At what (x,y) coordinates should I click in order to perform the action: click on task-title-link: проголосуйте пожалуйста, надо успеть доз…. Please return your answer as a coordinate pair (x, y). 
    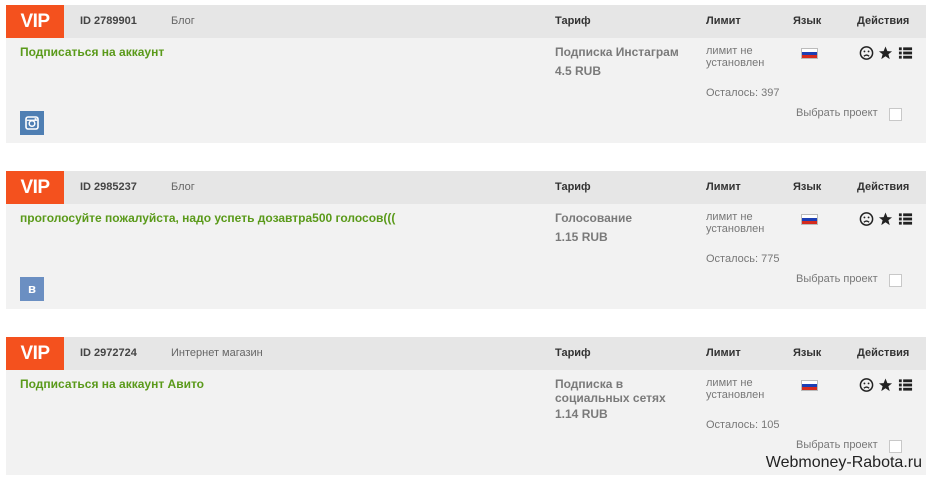
    Looking at the image, I should click on (207, 218).